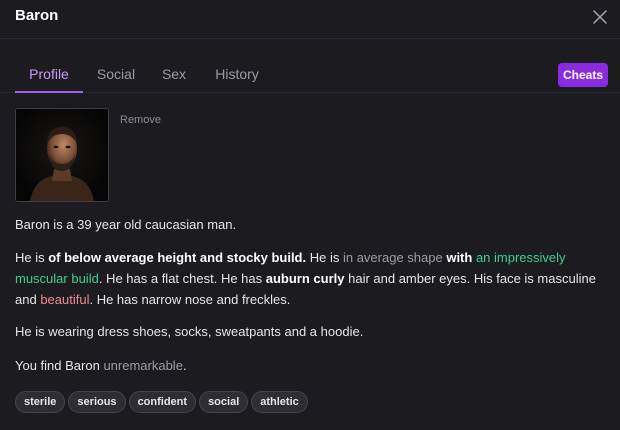 This screenshot has height=430, width=620. I want to click on dialog-title: Baron, so click(37, 15).